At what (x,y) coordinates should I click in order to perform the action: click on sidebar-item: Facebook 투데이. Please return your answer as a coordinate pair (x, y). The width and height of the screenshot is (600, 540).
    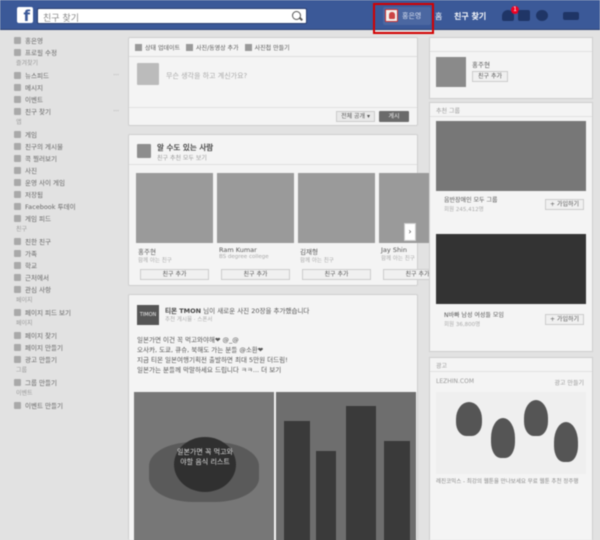
    Looking at the image, I should click on (66, 206).